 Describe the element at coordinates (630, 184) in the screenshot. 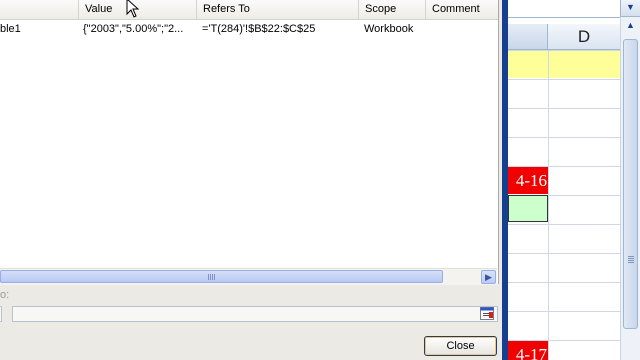

I see `vertical-scroll-thumb` at that location.